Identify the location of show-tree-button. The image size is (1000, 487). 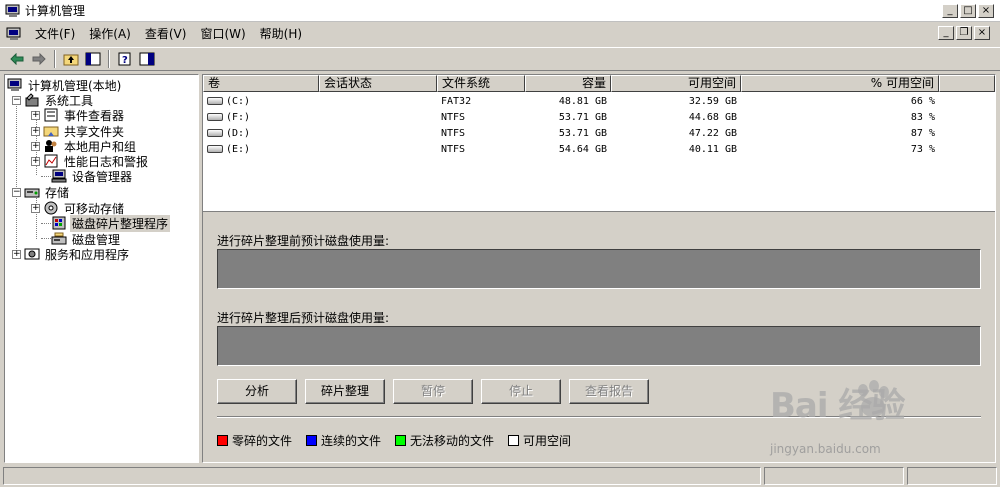
(93, 59).